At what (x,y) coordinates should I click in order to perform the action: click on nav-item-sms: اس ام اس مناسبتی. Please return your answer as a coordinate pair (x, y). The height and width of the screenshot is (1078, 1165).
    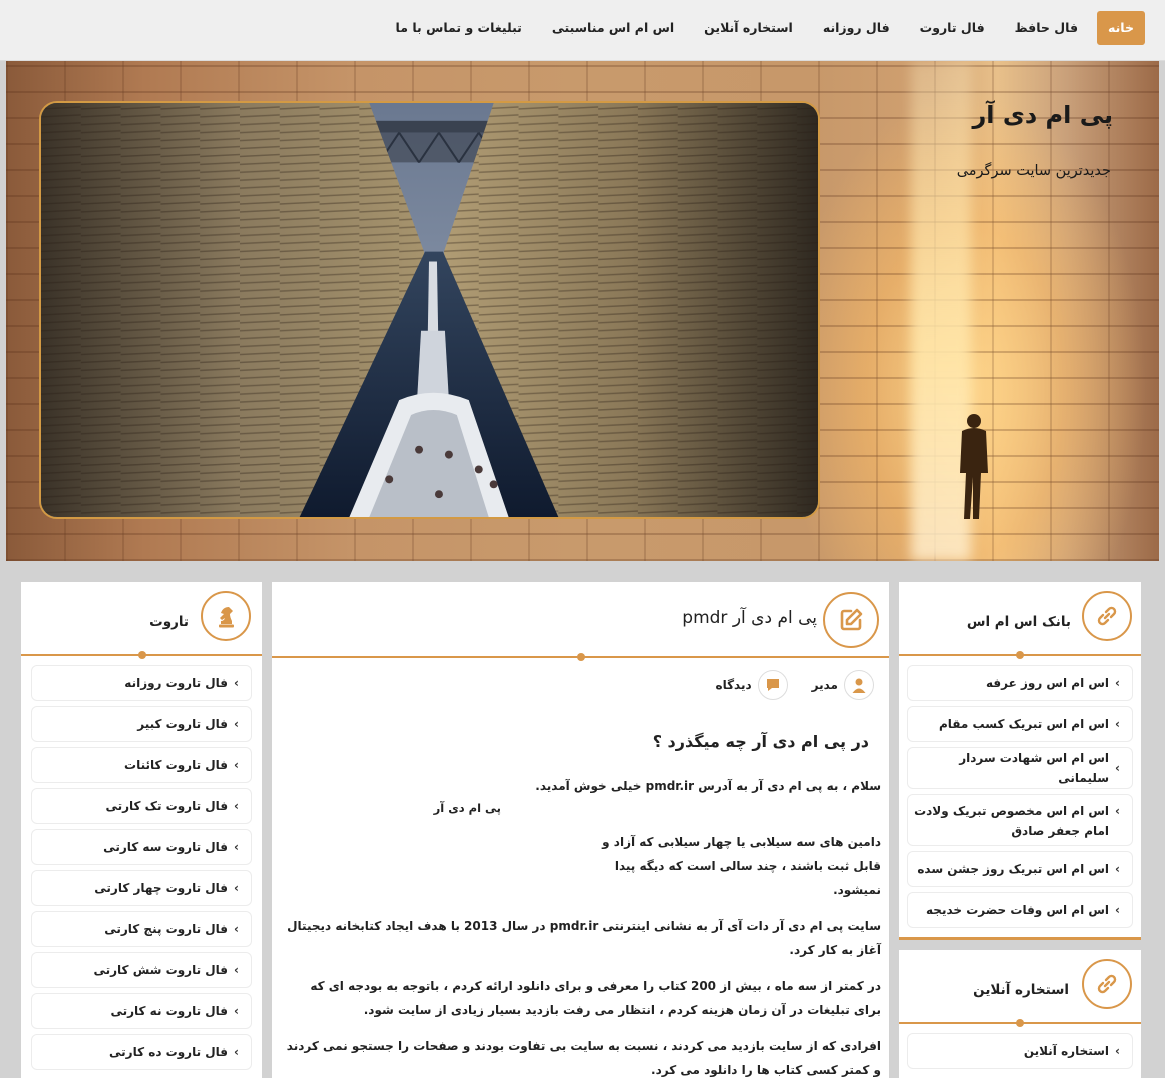
    Looking at the image, I should click on (613, 28).